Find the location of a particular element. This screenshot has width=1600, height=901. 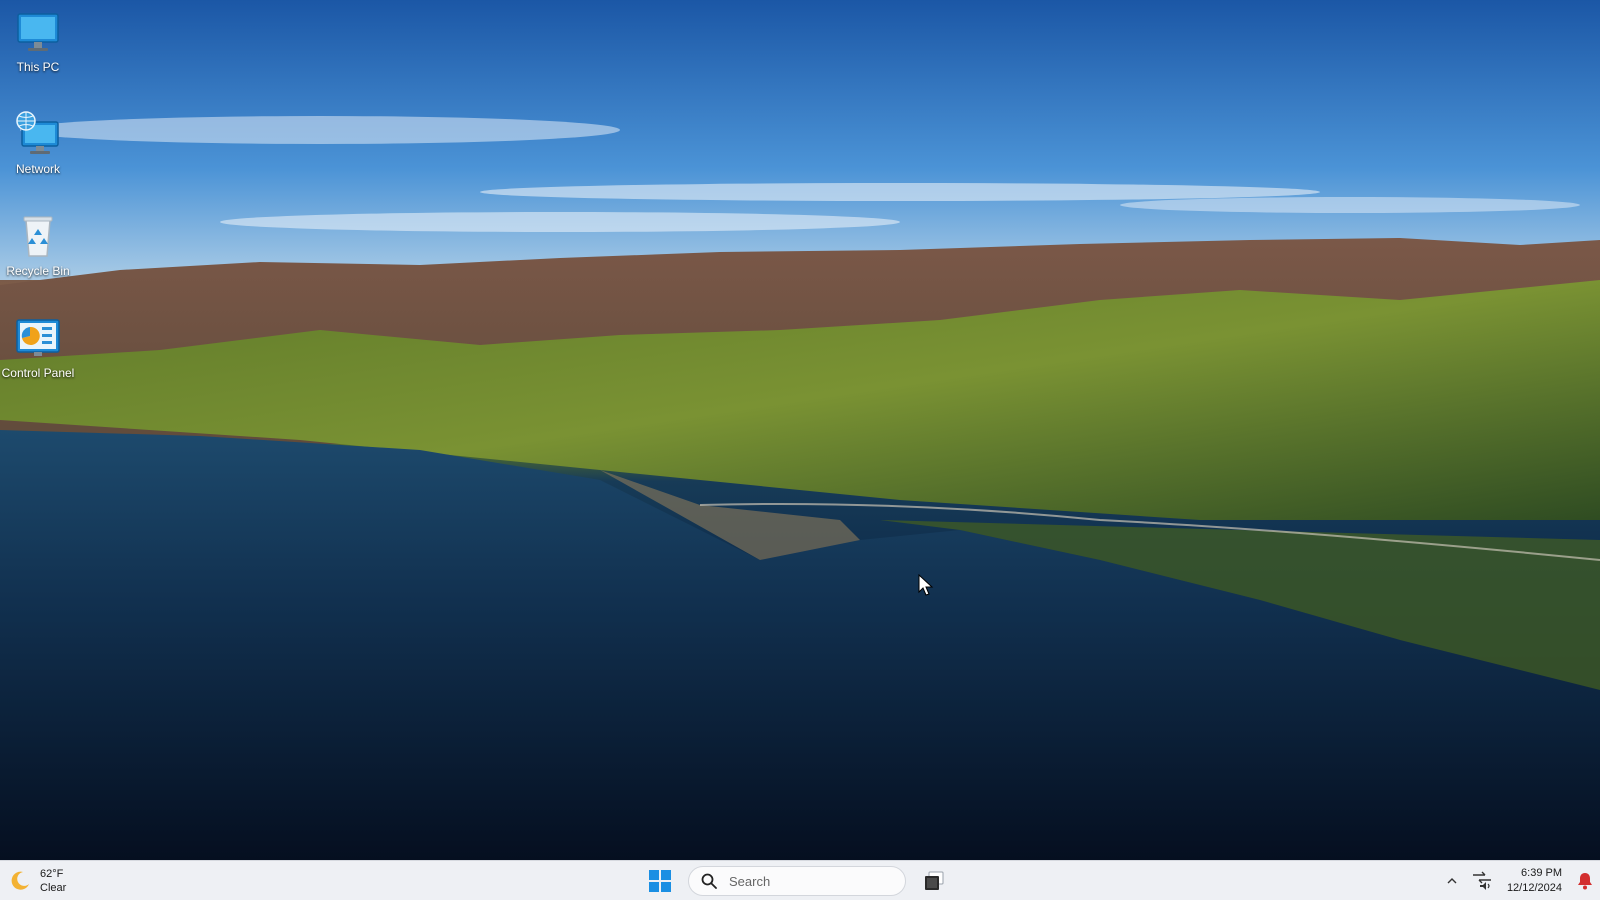

start-button is located at coordinates (660, 881).